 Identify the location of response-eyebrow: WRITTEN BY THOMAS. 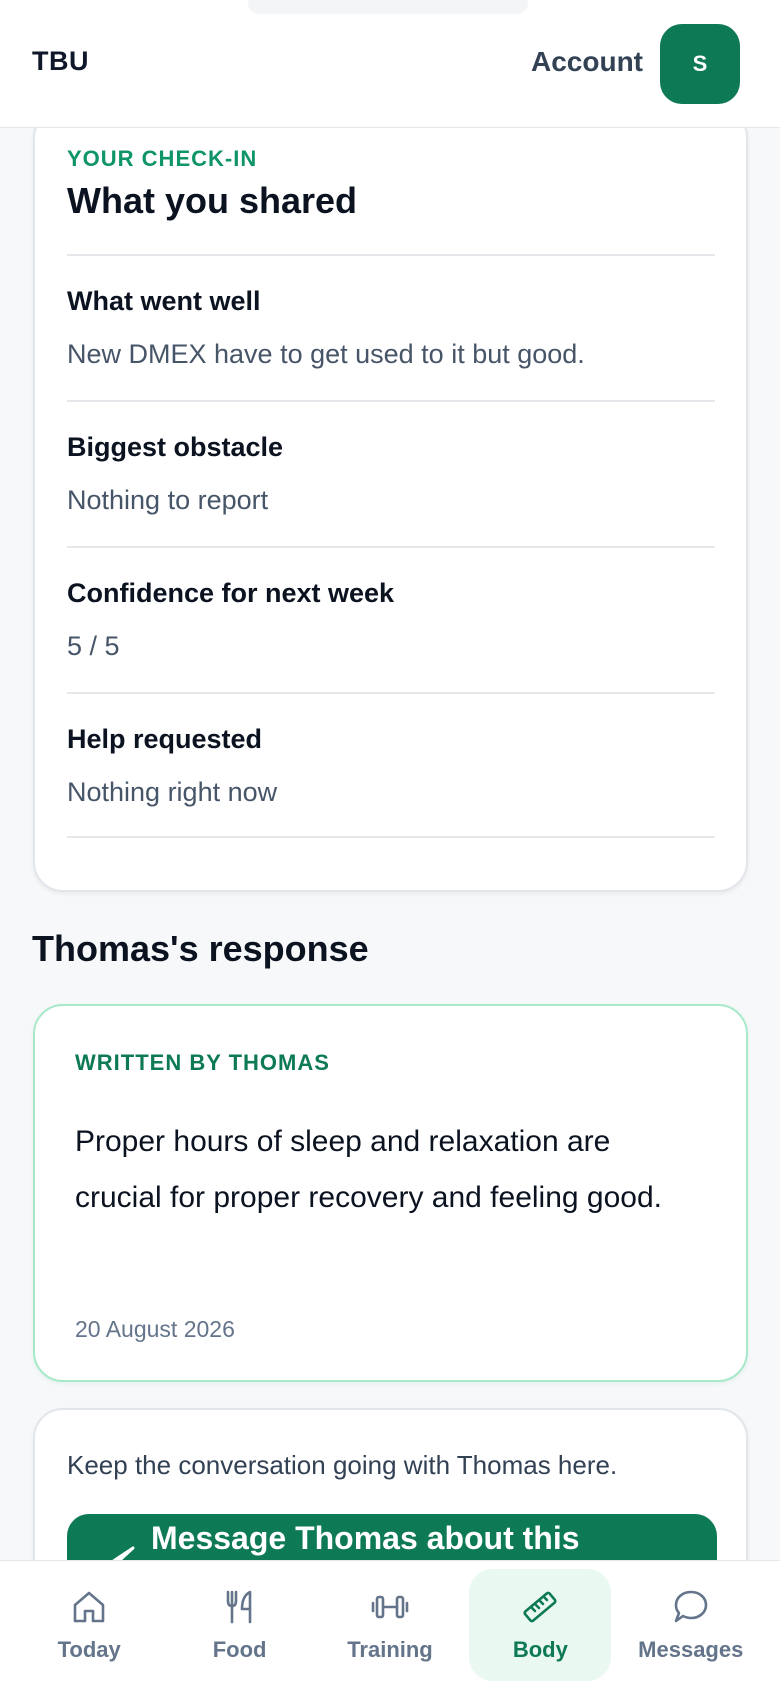
(202, 1062).